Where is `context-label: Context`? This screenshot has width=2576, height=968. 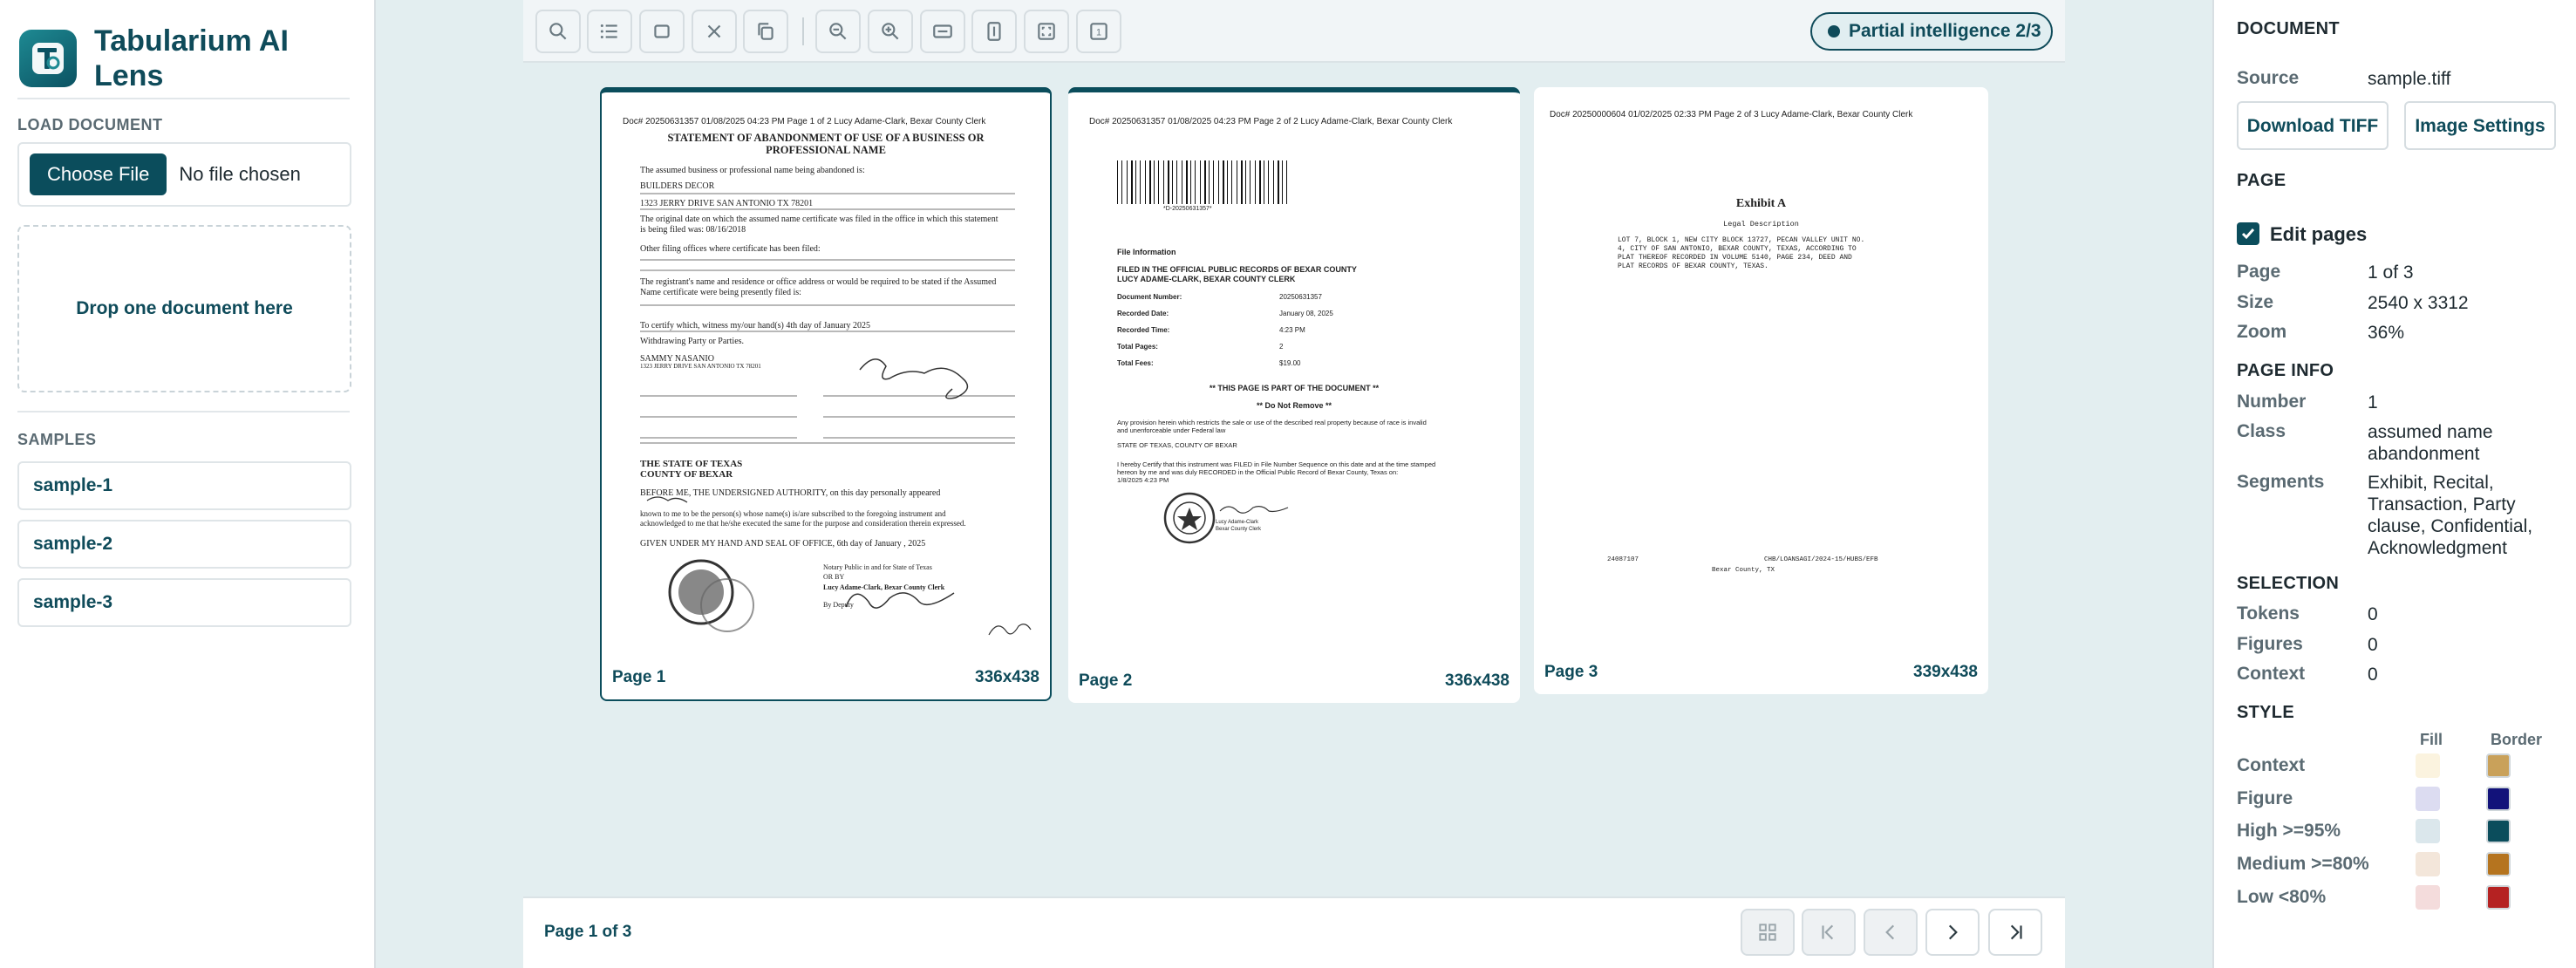 context-label: Context is located at coordinates (2272, 674).